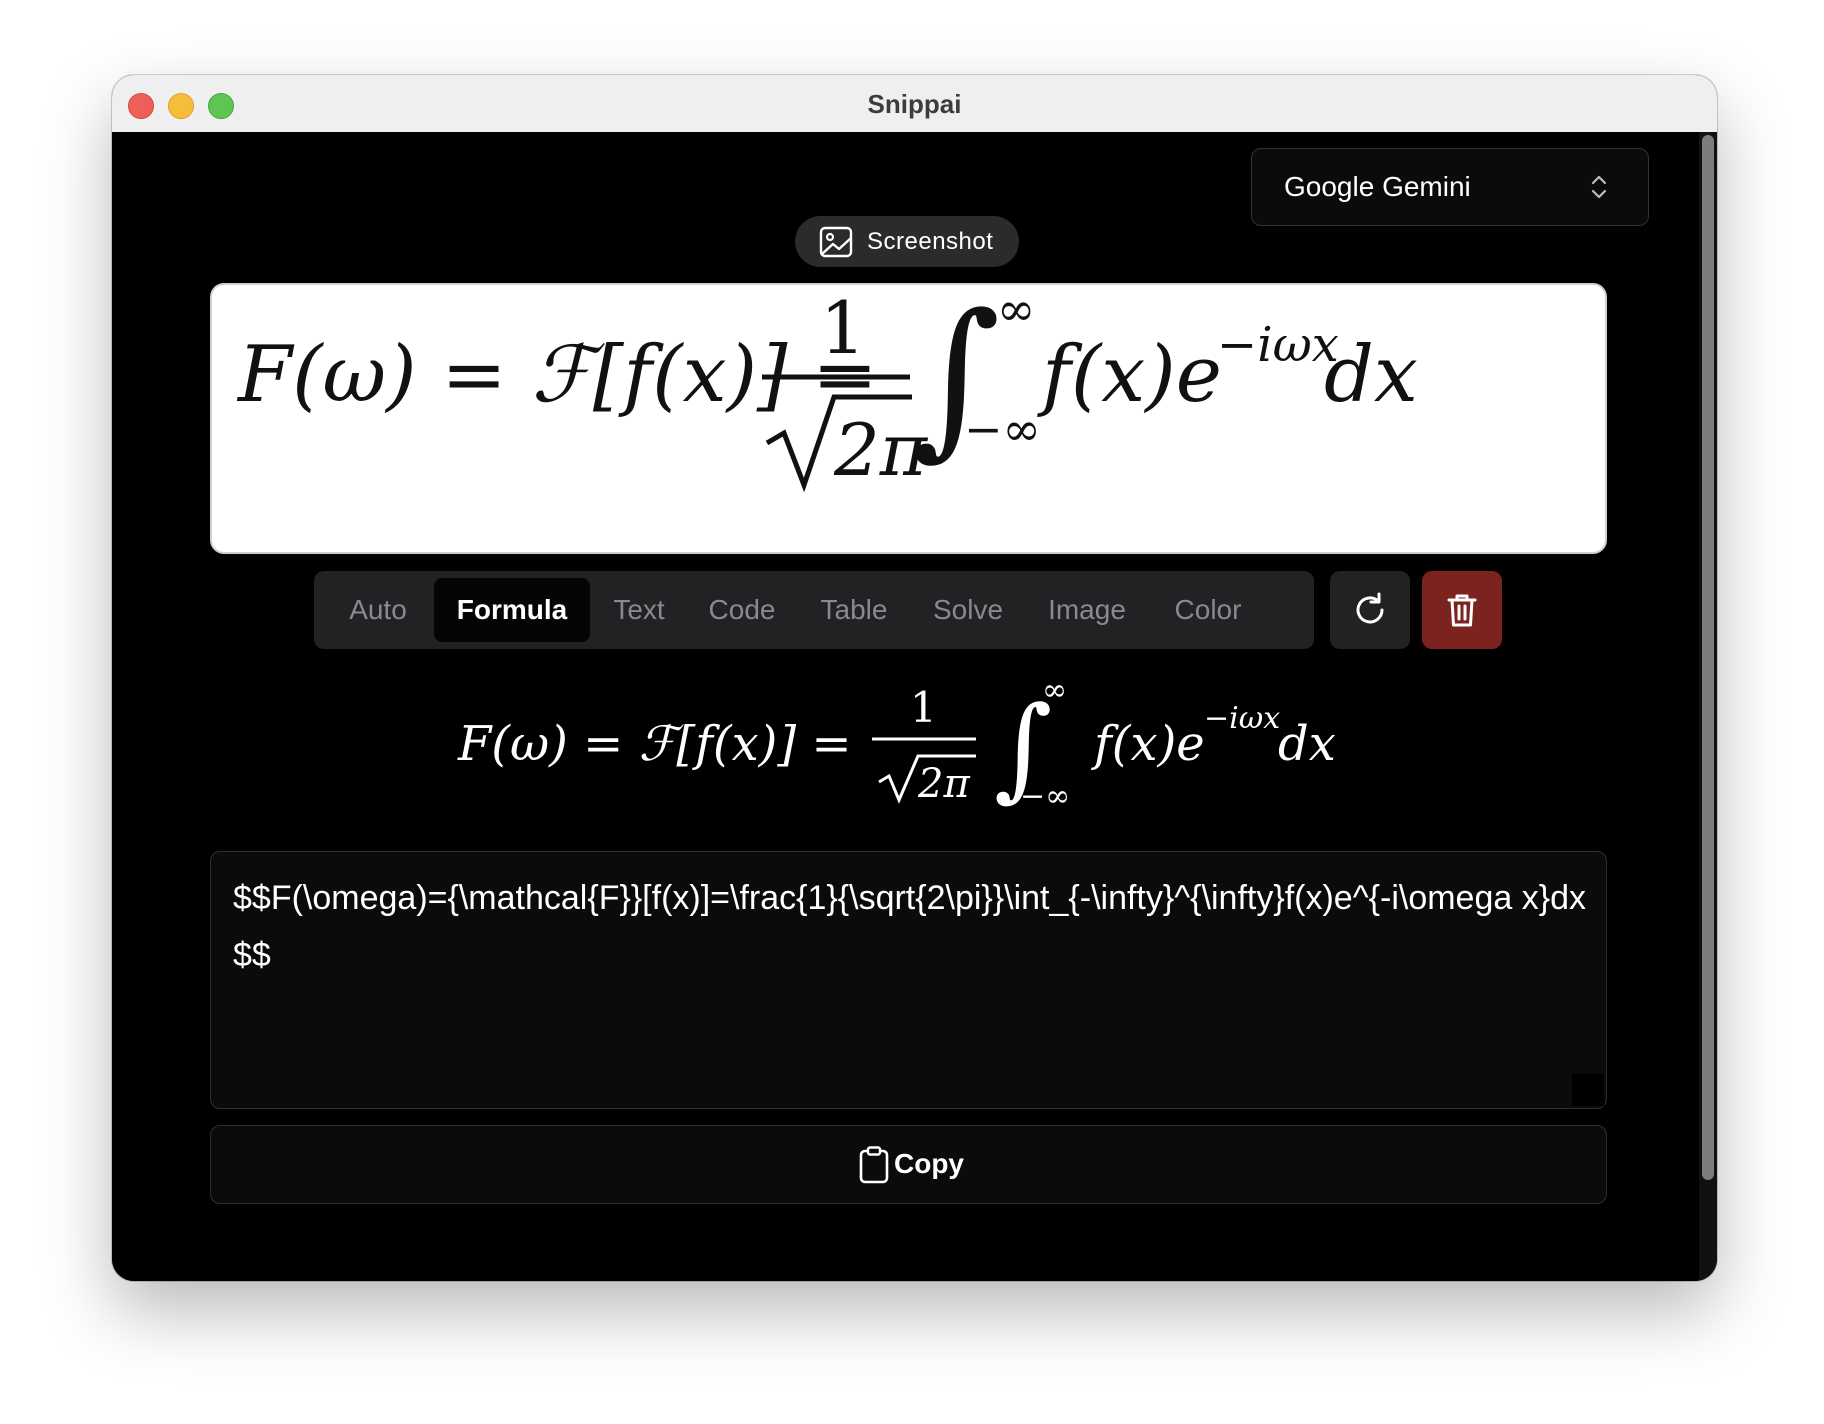 The width and height of the screenshot is (1824, 1424). What do you see at coordinates (854, 610) in the screenshot?
I see `tab-table: Table` at bounding box center [854, 610].